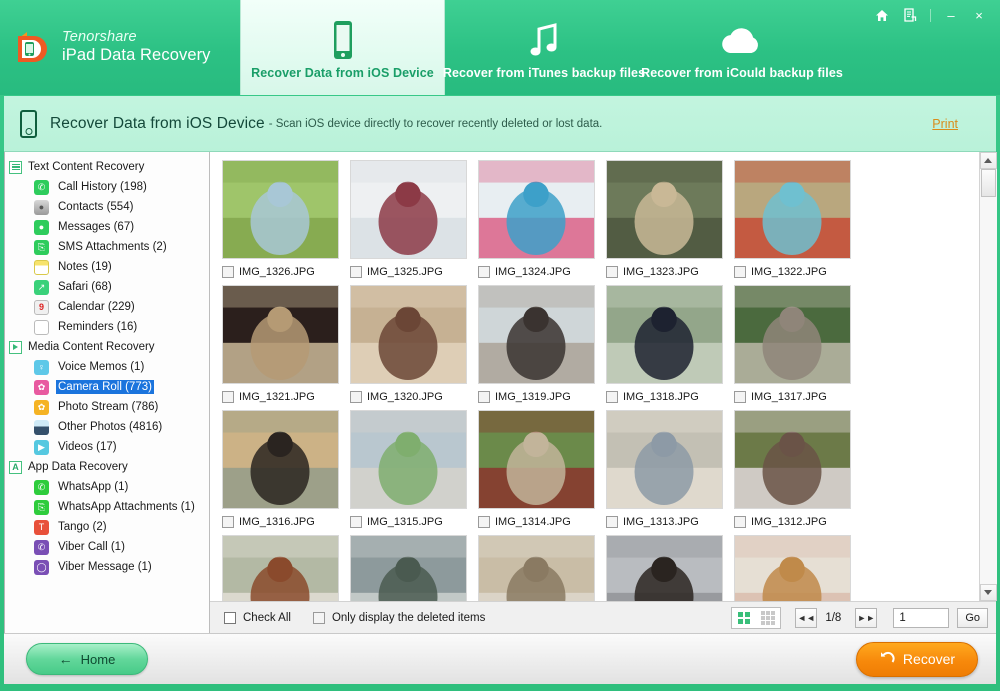 This screenshot has width=1000, height=691. I want to click on sidebar-item-whatsapp-attachment: ⎘ WhatsApp Attachments (1), so click(107, 507).